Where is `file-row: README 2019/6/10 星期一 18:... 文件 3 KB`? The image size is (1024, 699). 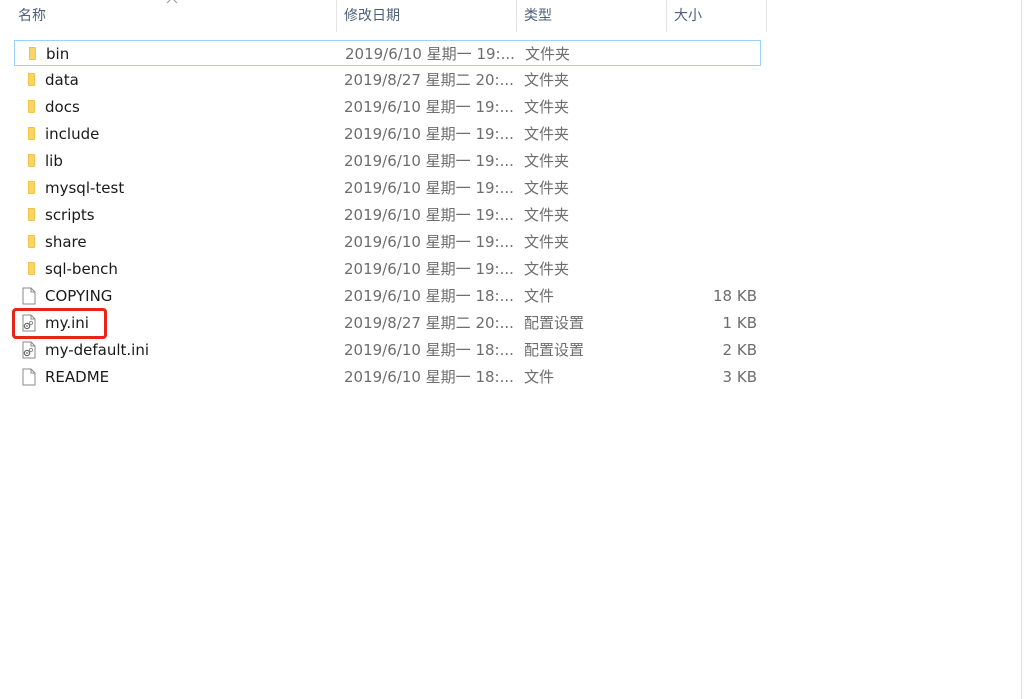
file-row: README 2019/6/10 星期一 18:... 文件 3 KB is located at coordinates (387, 377).